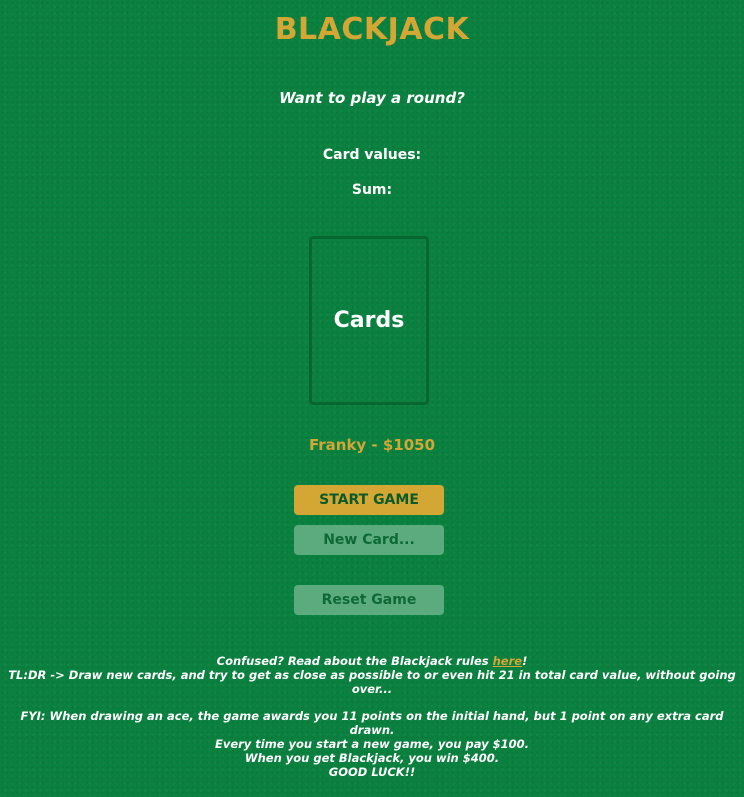 This screenshot has height=797, width=744. Describe the element at coordinates (354, 661) in the screenshot. I see `confused-prefix: Confused? Read about the Blackjack rules` at that location.